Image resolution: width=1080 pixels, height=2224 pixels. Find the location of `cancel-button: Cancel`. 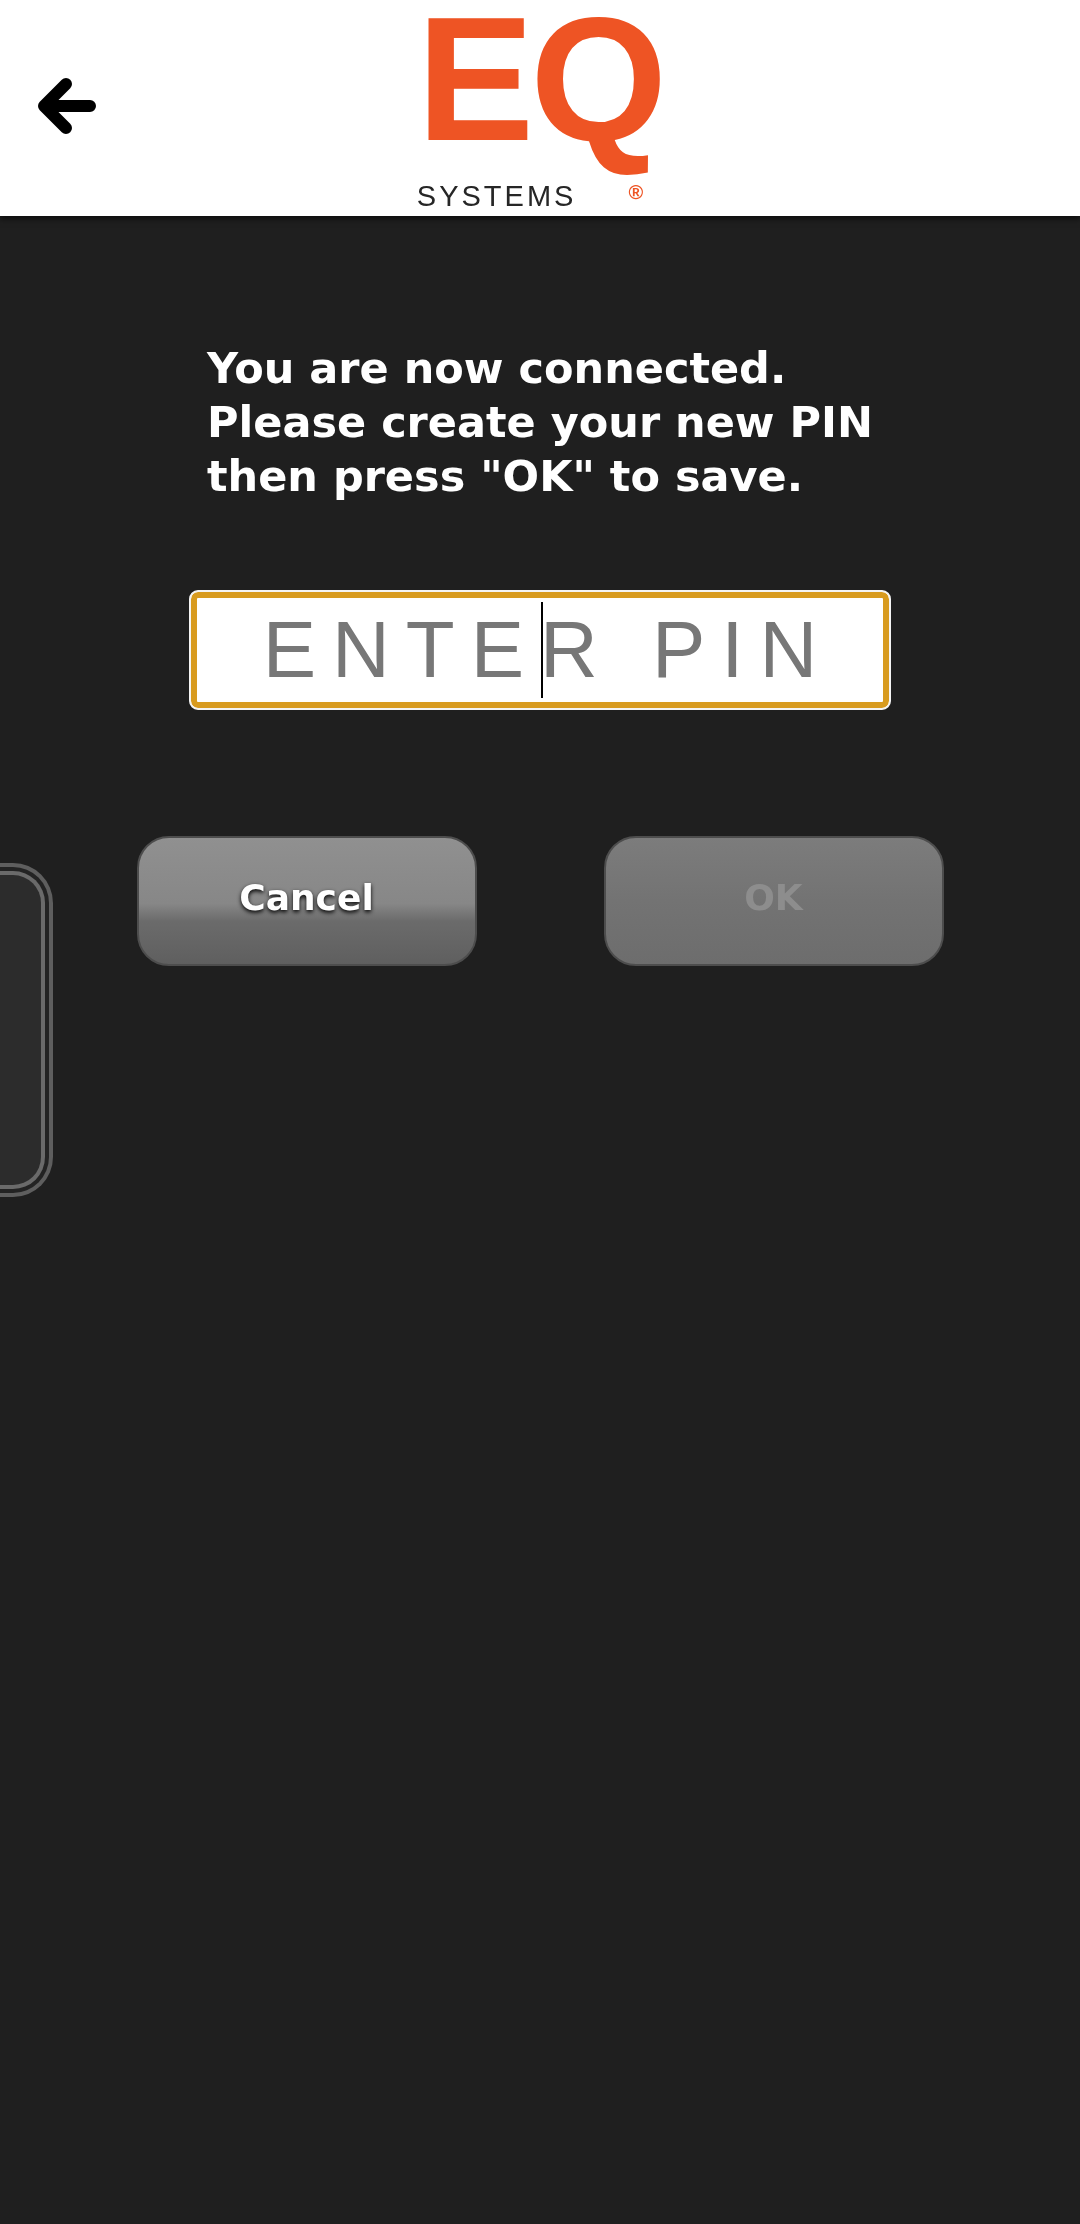

cancel-button: Cancel is located at coordinates (306, 901).